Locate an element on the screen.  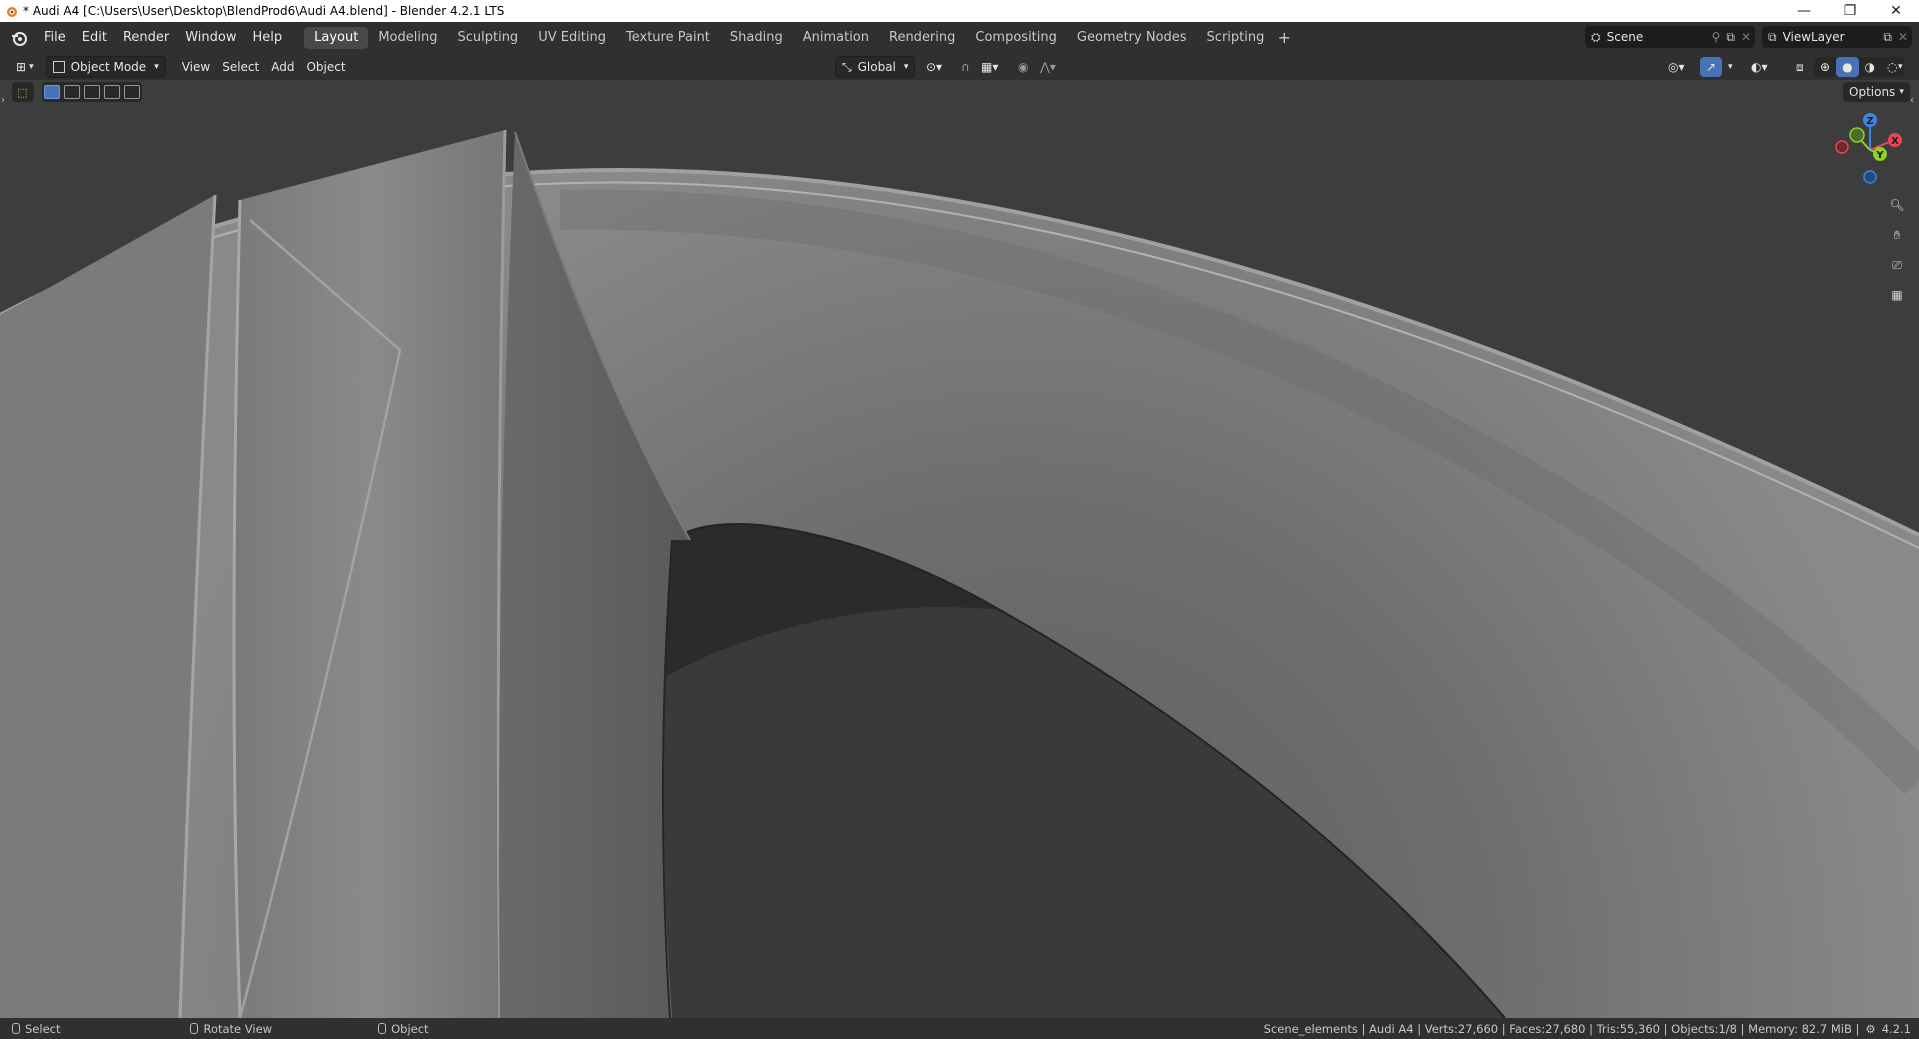
tab-texture-paint: Texture Paint is located at coordinates (668, 38).